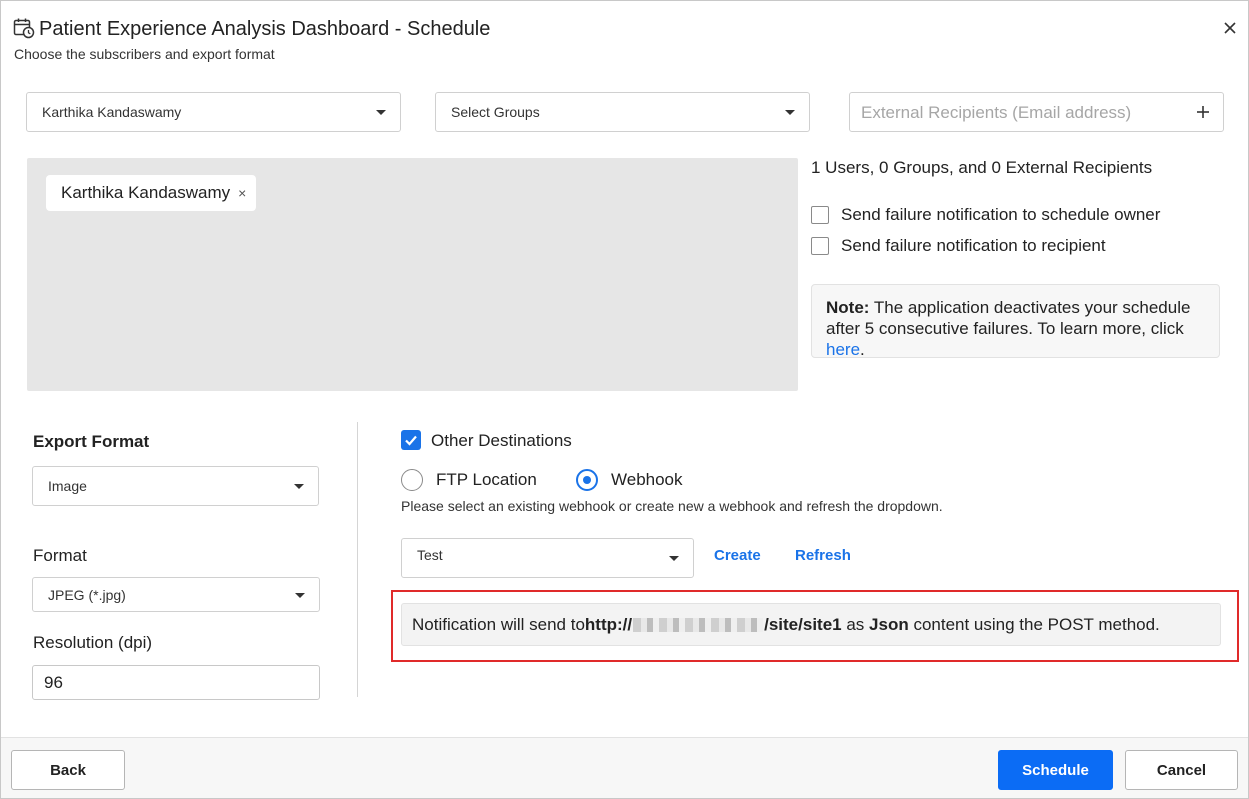  Describe the element at coordinates (889, 624) in the screenshot. I see `notif-content-type: Json` at that location.